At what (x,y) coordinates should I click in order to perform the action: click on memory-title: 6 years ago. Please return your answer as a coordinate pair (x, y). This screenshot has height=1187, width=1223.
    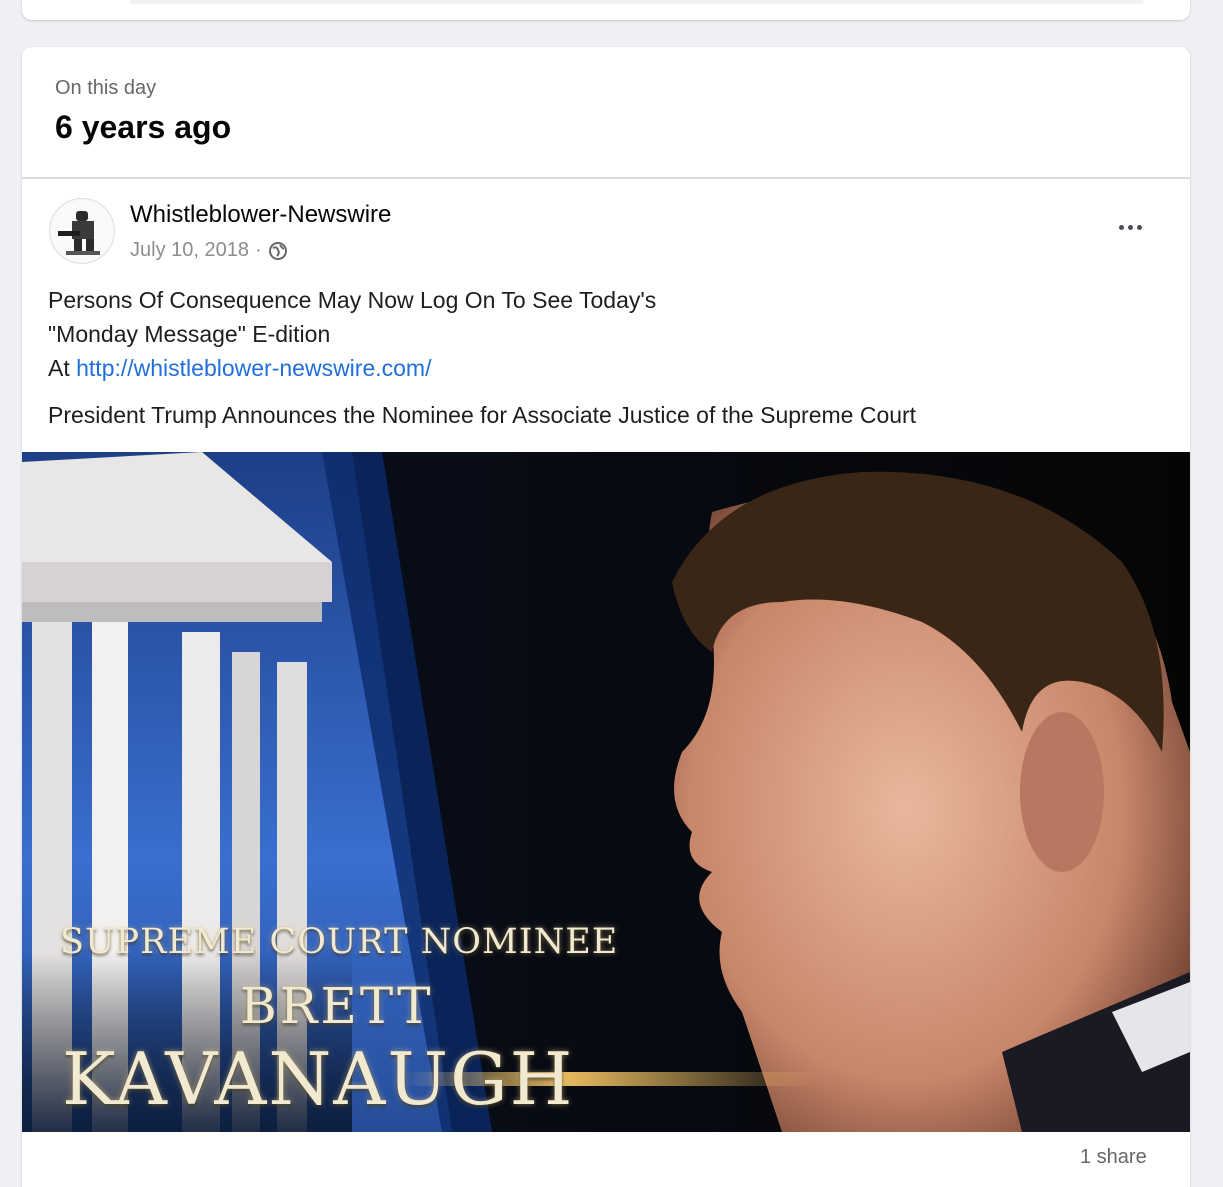
    Looking at the image, I should click on (143, 127).